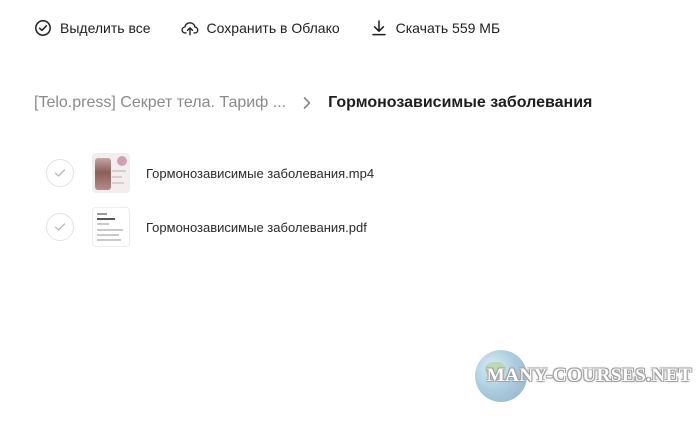  I want to click on save-to-cloud-button: Сохранить в Облако, so click(260, 28).